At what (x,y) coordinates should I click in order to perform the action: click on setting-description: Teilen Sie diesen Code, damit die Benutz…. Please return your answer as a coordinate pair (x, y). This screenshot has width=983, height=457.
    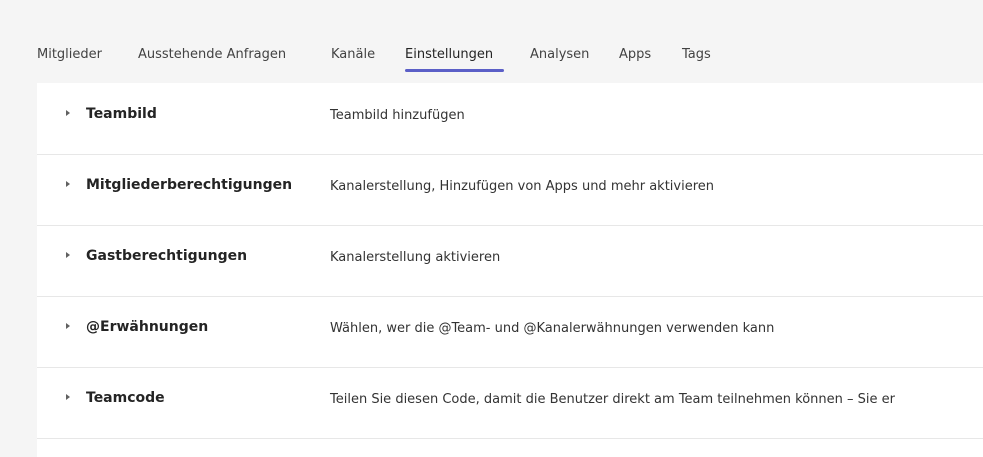
    Looking at the image, I should click on (612, 399).